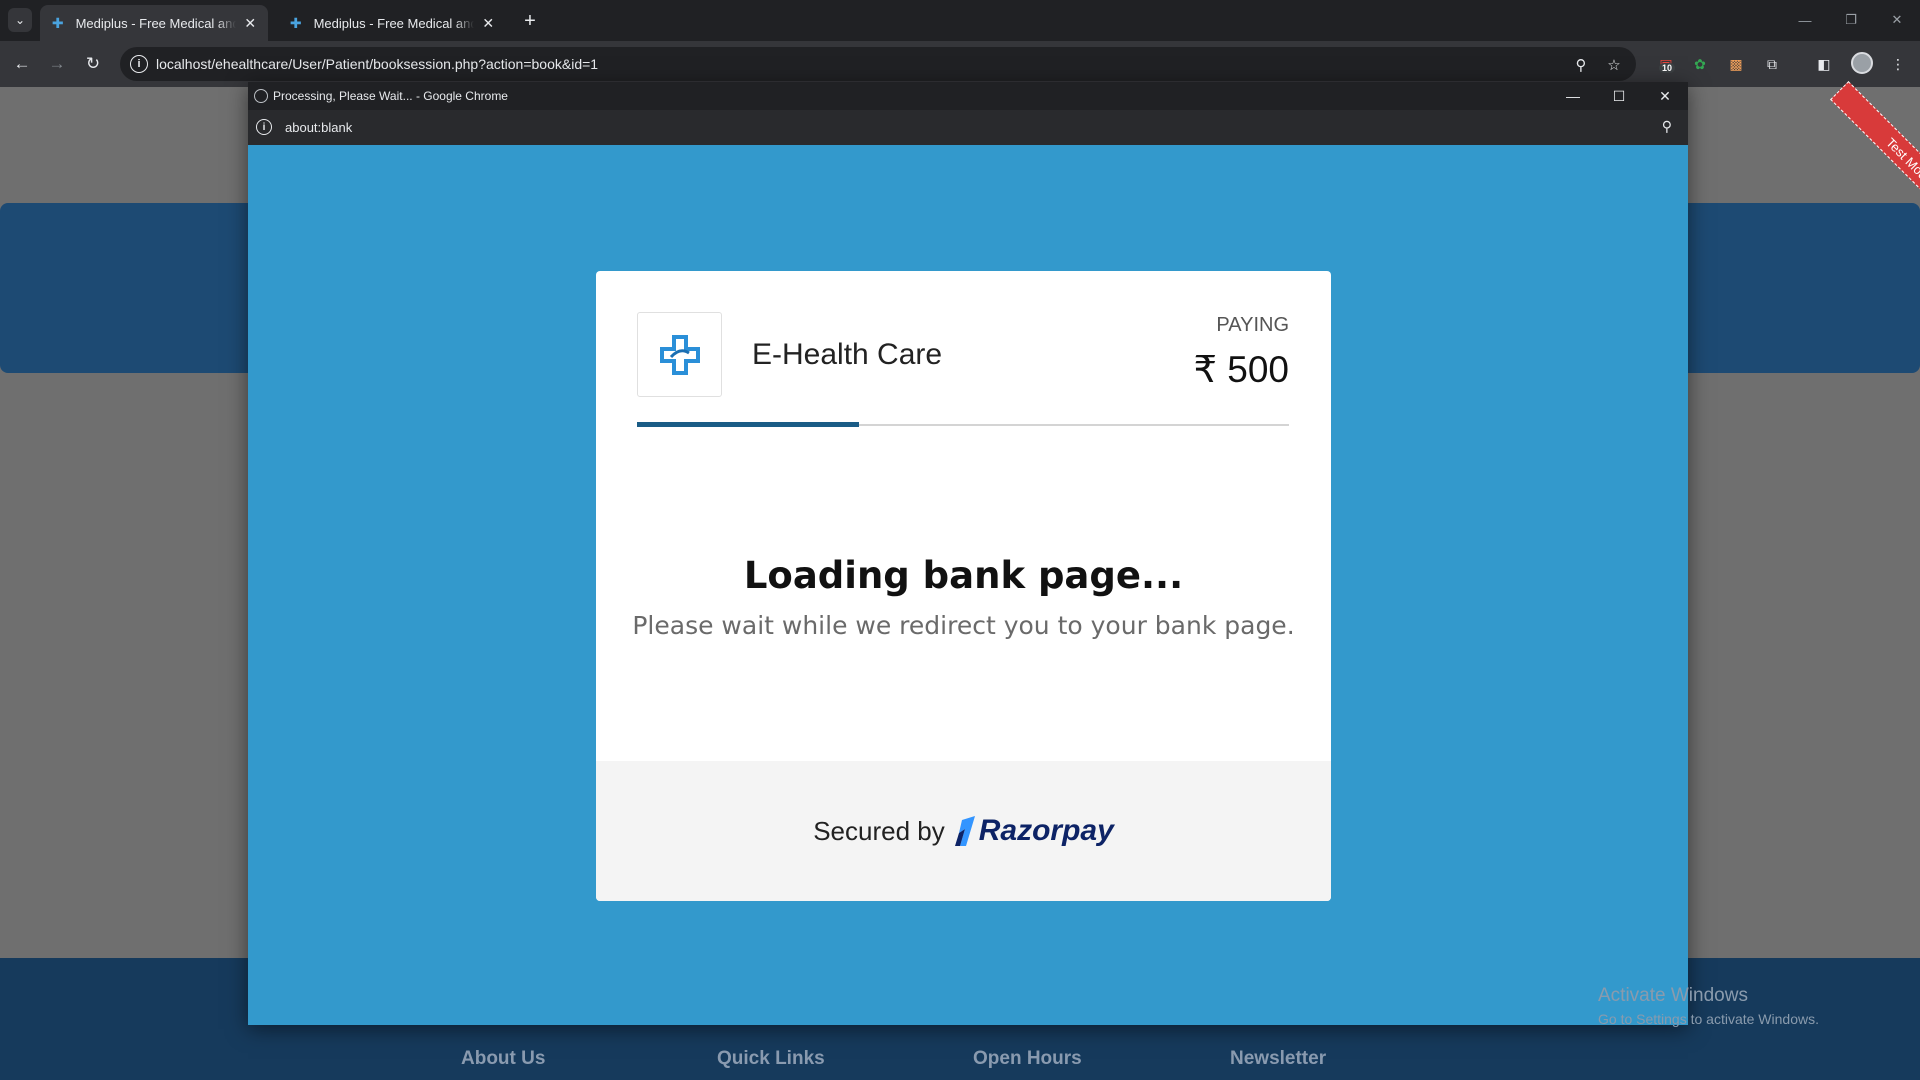 This screenshot has height=1080, width=1920. What do you see at coordinates (22, 64) in the screenshot?
I see `back-arrow-icon: ←` at bounding box center [22, 64].